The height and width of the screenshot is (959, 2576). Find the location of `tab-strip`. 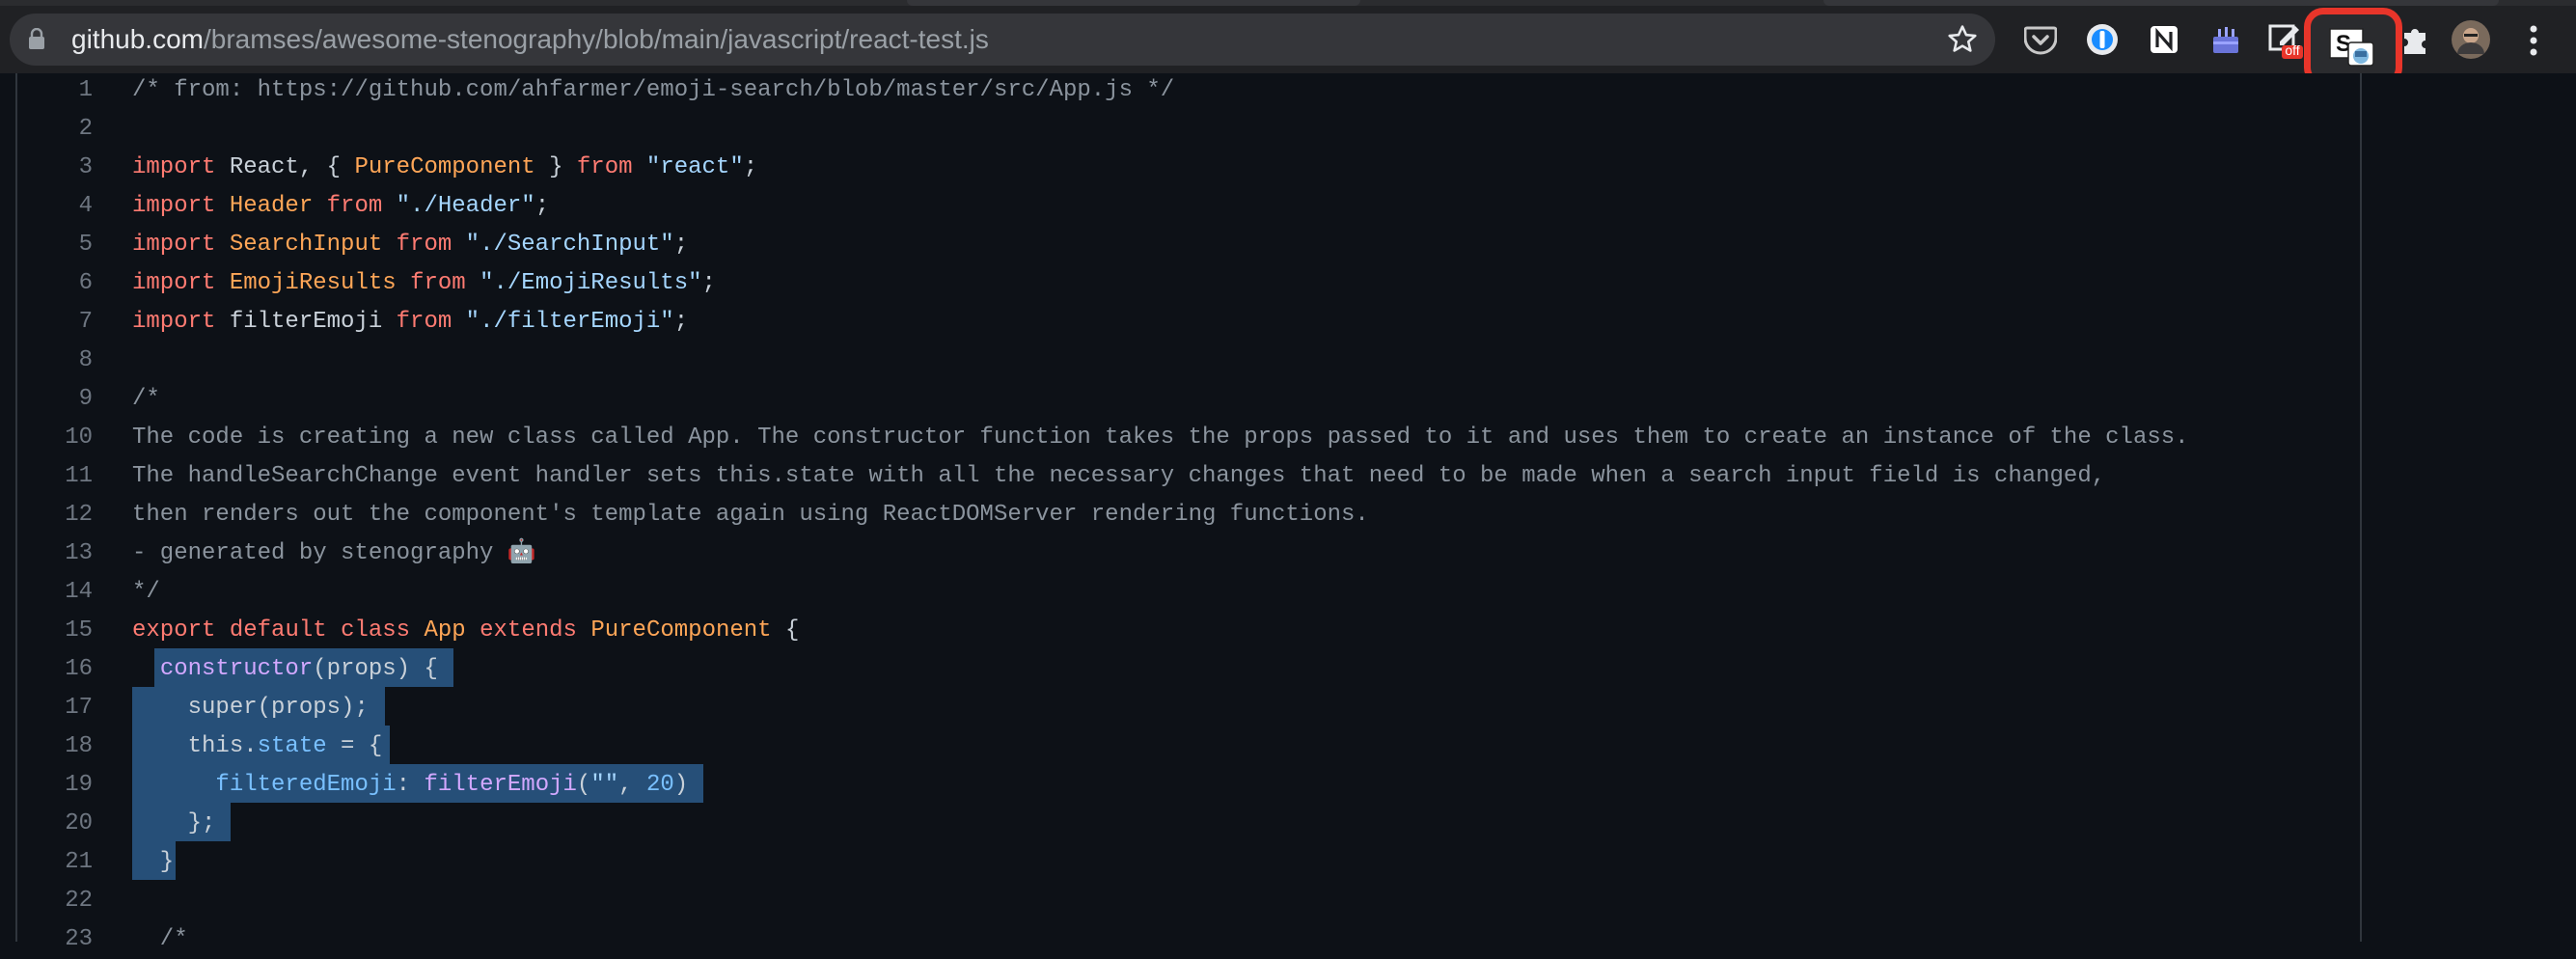

tab-strip is located at coordinates (1288, 3).